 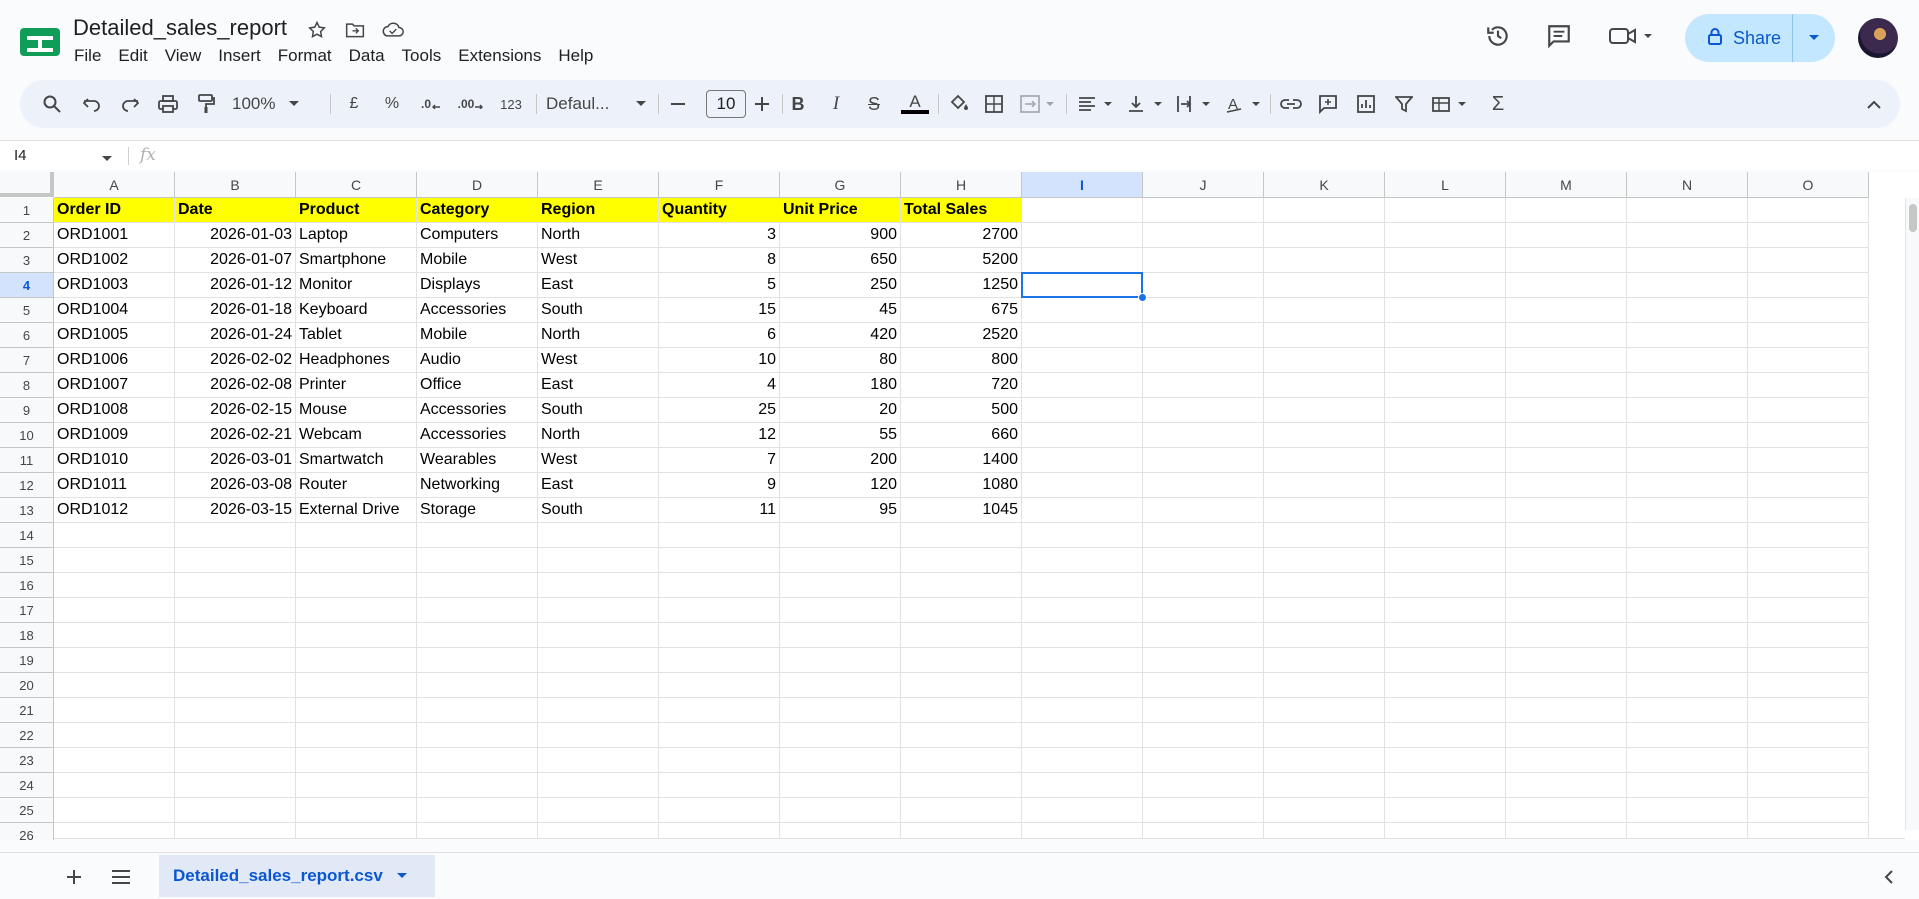 What do you see at coordinates (719, 785) in the screenshot?
I see `cell-f24` at bounding box center [719, 785].